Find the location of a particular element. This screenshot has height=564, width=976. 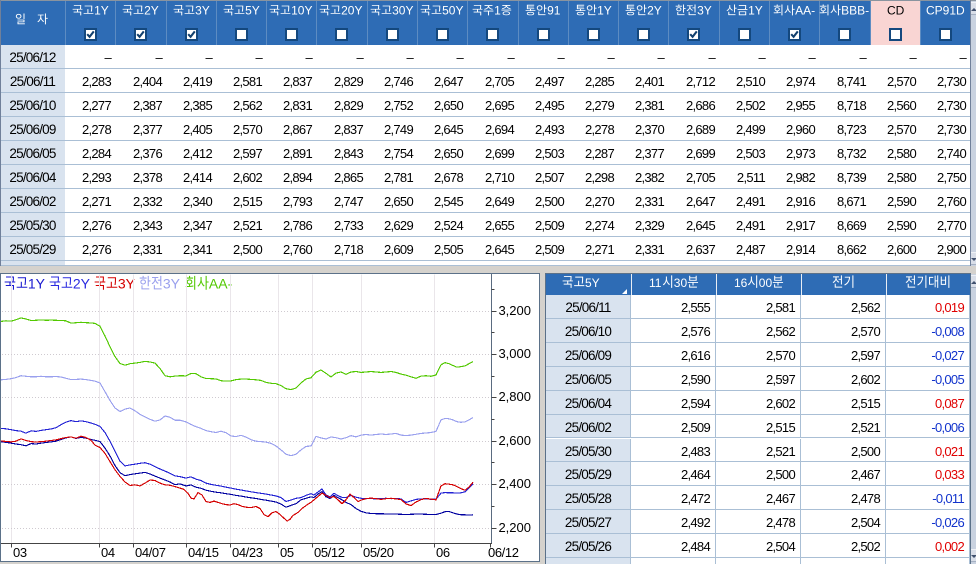

svg-text: 30Y is located at coordinates (402, 11).